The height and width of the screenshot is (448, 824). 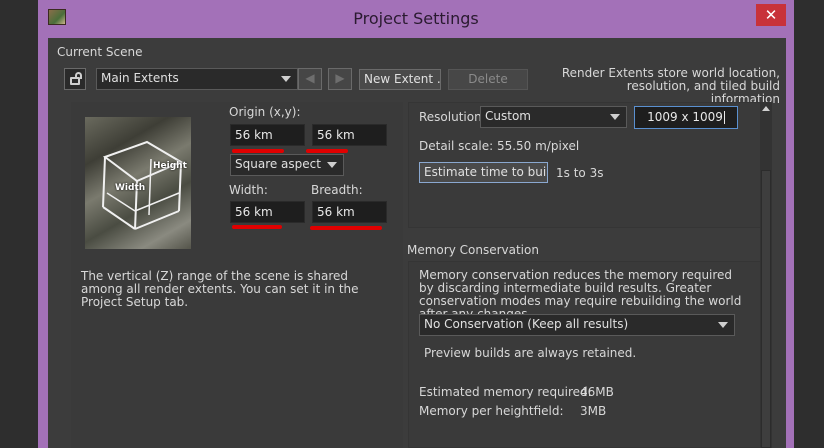 I want to click on next-extent-button: ▶, so click(x=340, y=79).